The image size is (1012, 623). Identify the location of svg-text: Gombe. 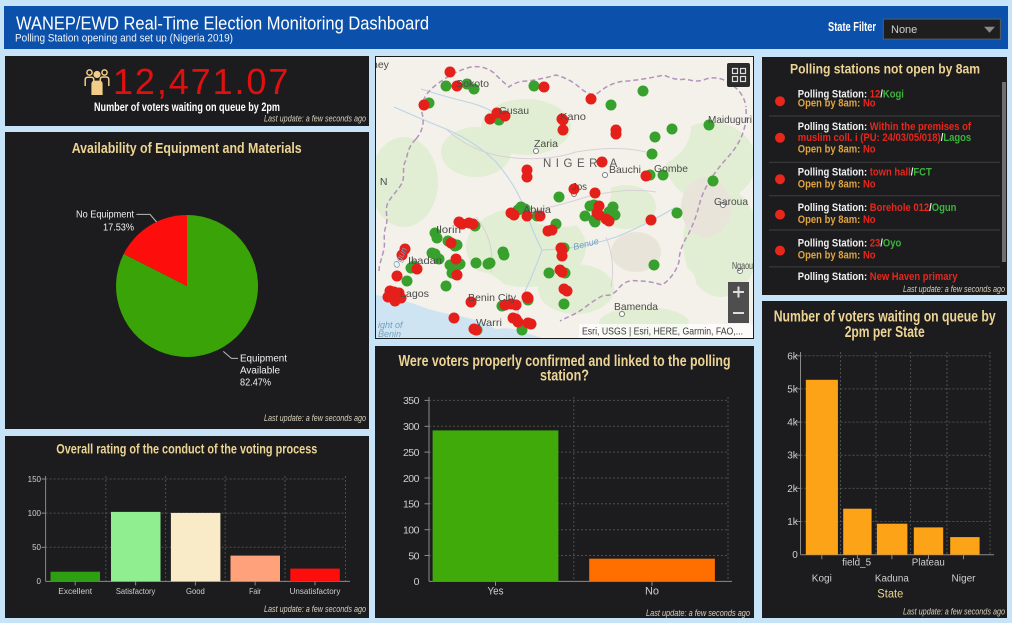
(671, 169).